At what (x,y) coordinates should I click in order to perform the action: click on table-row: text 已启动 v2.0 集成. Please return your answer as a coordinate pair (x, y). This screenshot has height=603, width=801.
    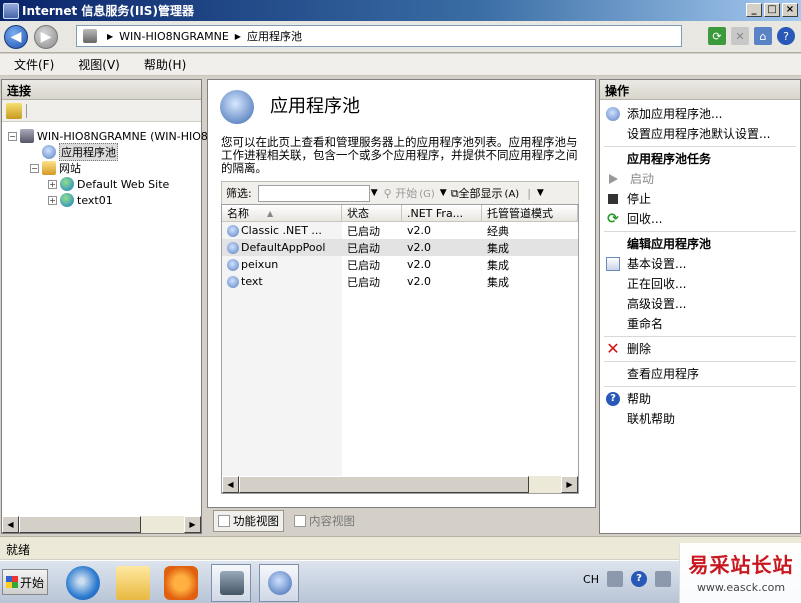
    Looking at the image, I should click on (400, 281).